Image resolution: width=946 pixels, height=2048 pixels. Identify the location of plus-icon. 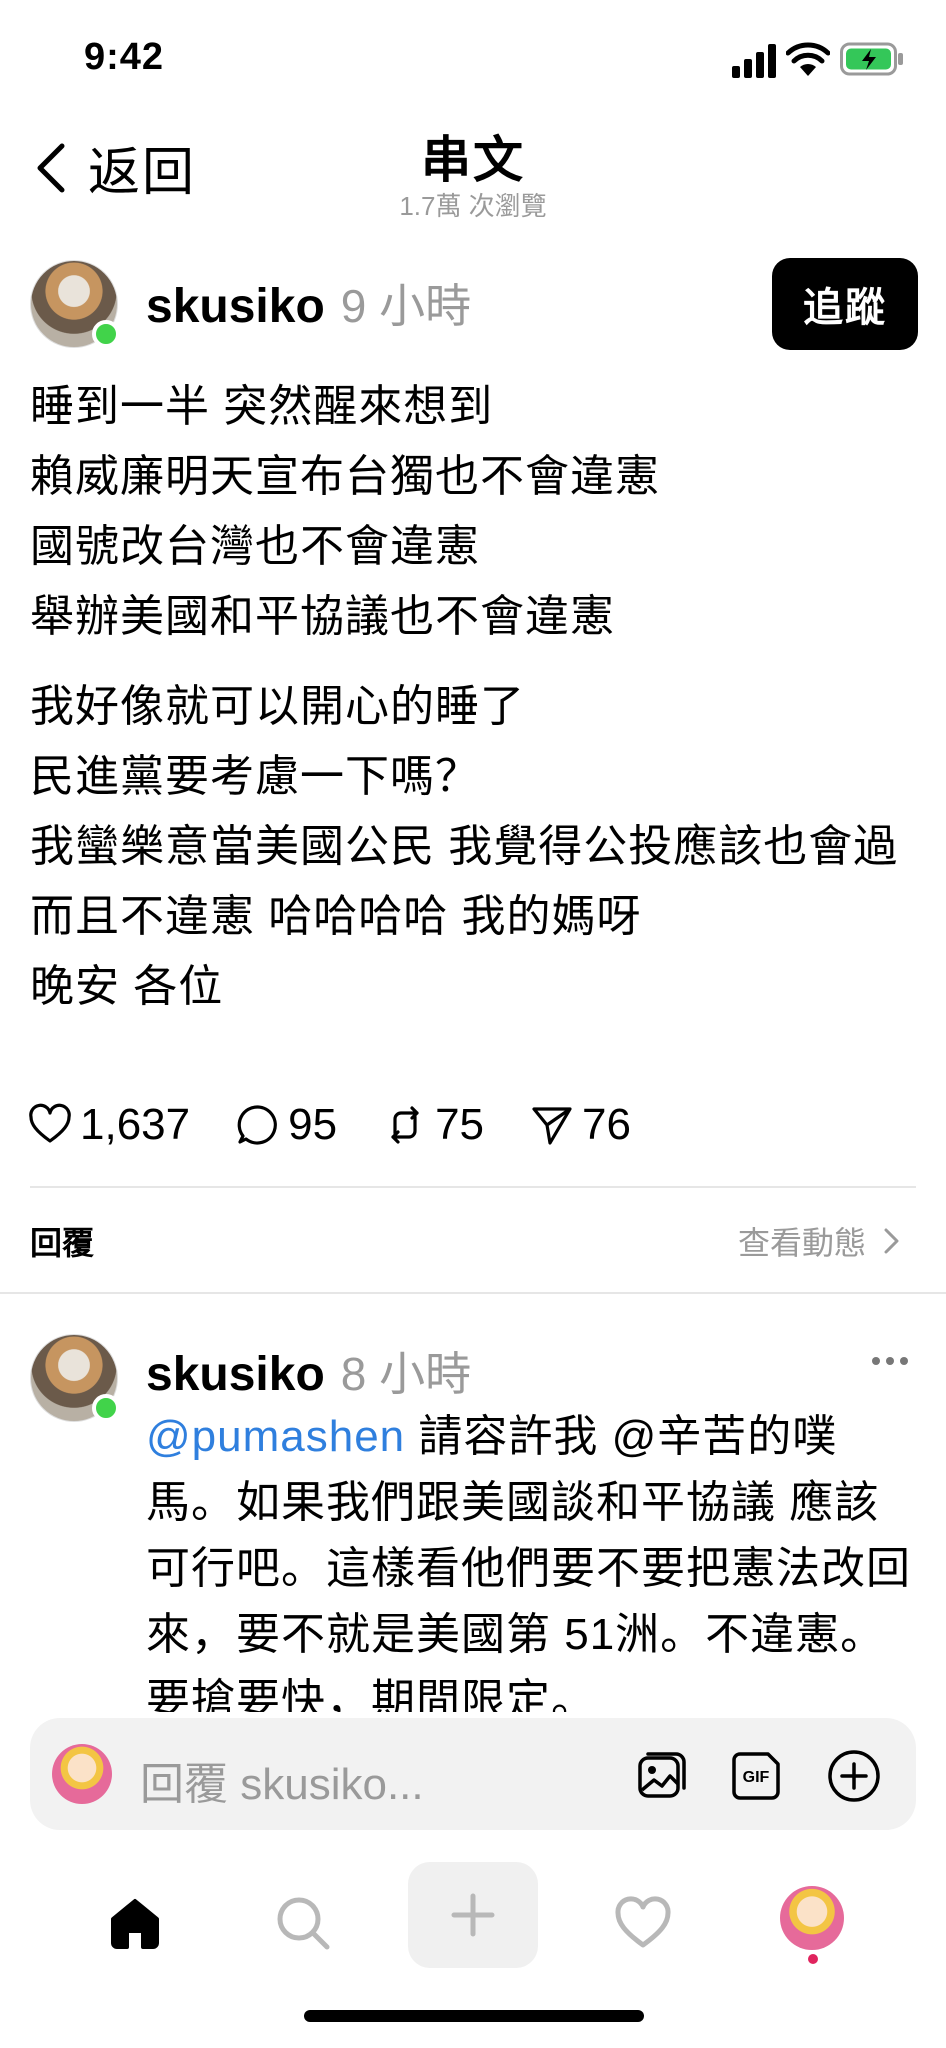
(473, 1915).